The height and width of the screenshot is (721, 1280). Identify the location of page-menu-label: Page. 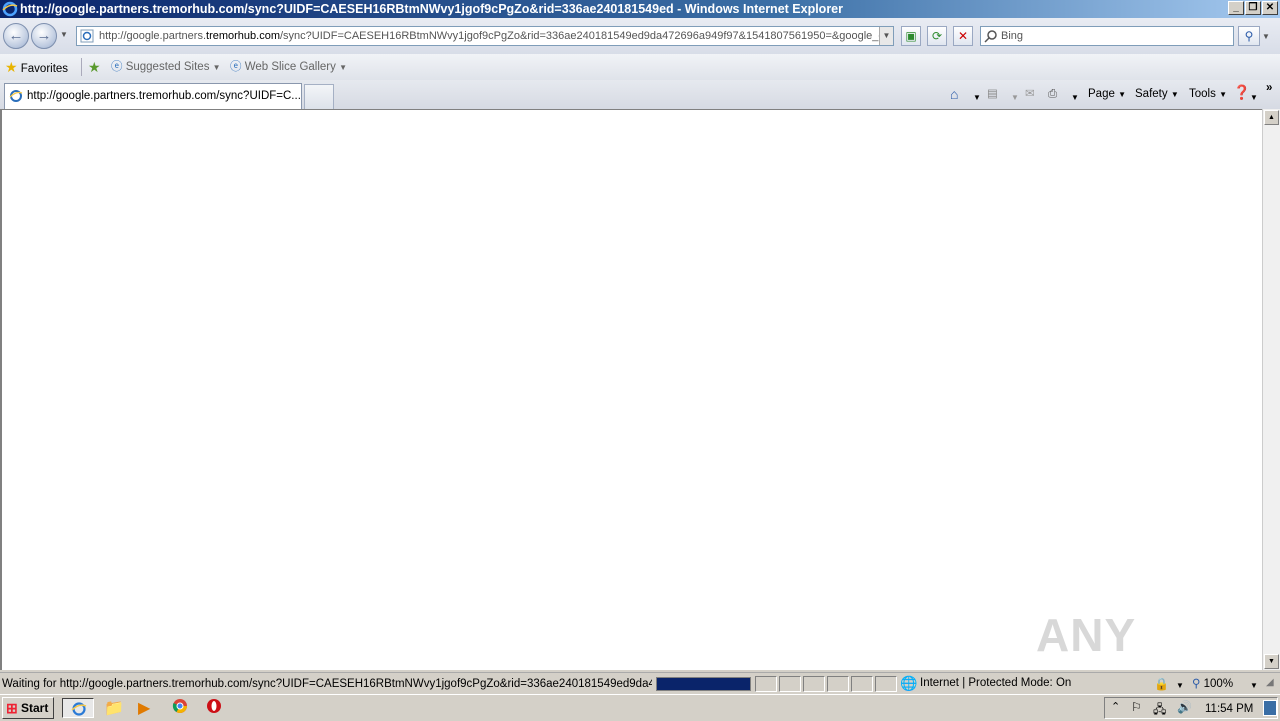
(1101, 94).